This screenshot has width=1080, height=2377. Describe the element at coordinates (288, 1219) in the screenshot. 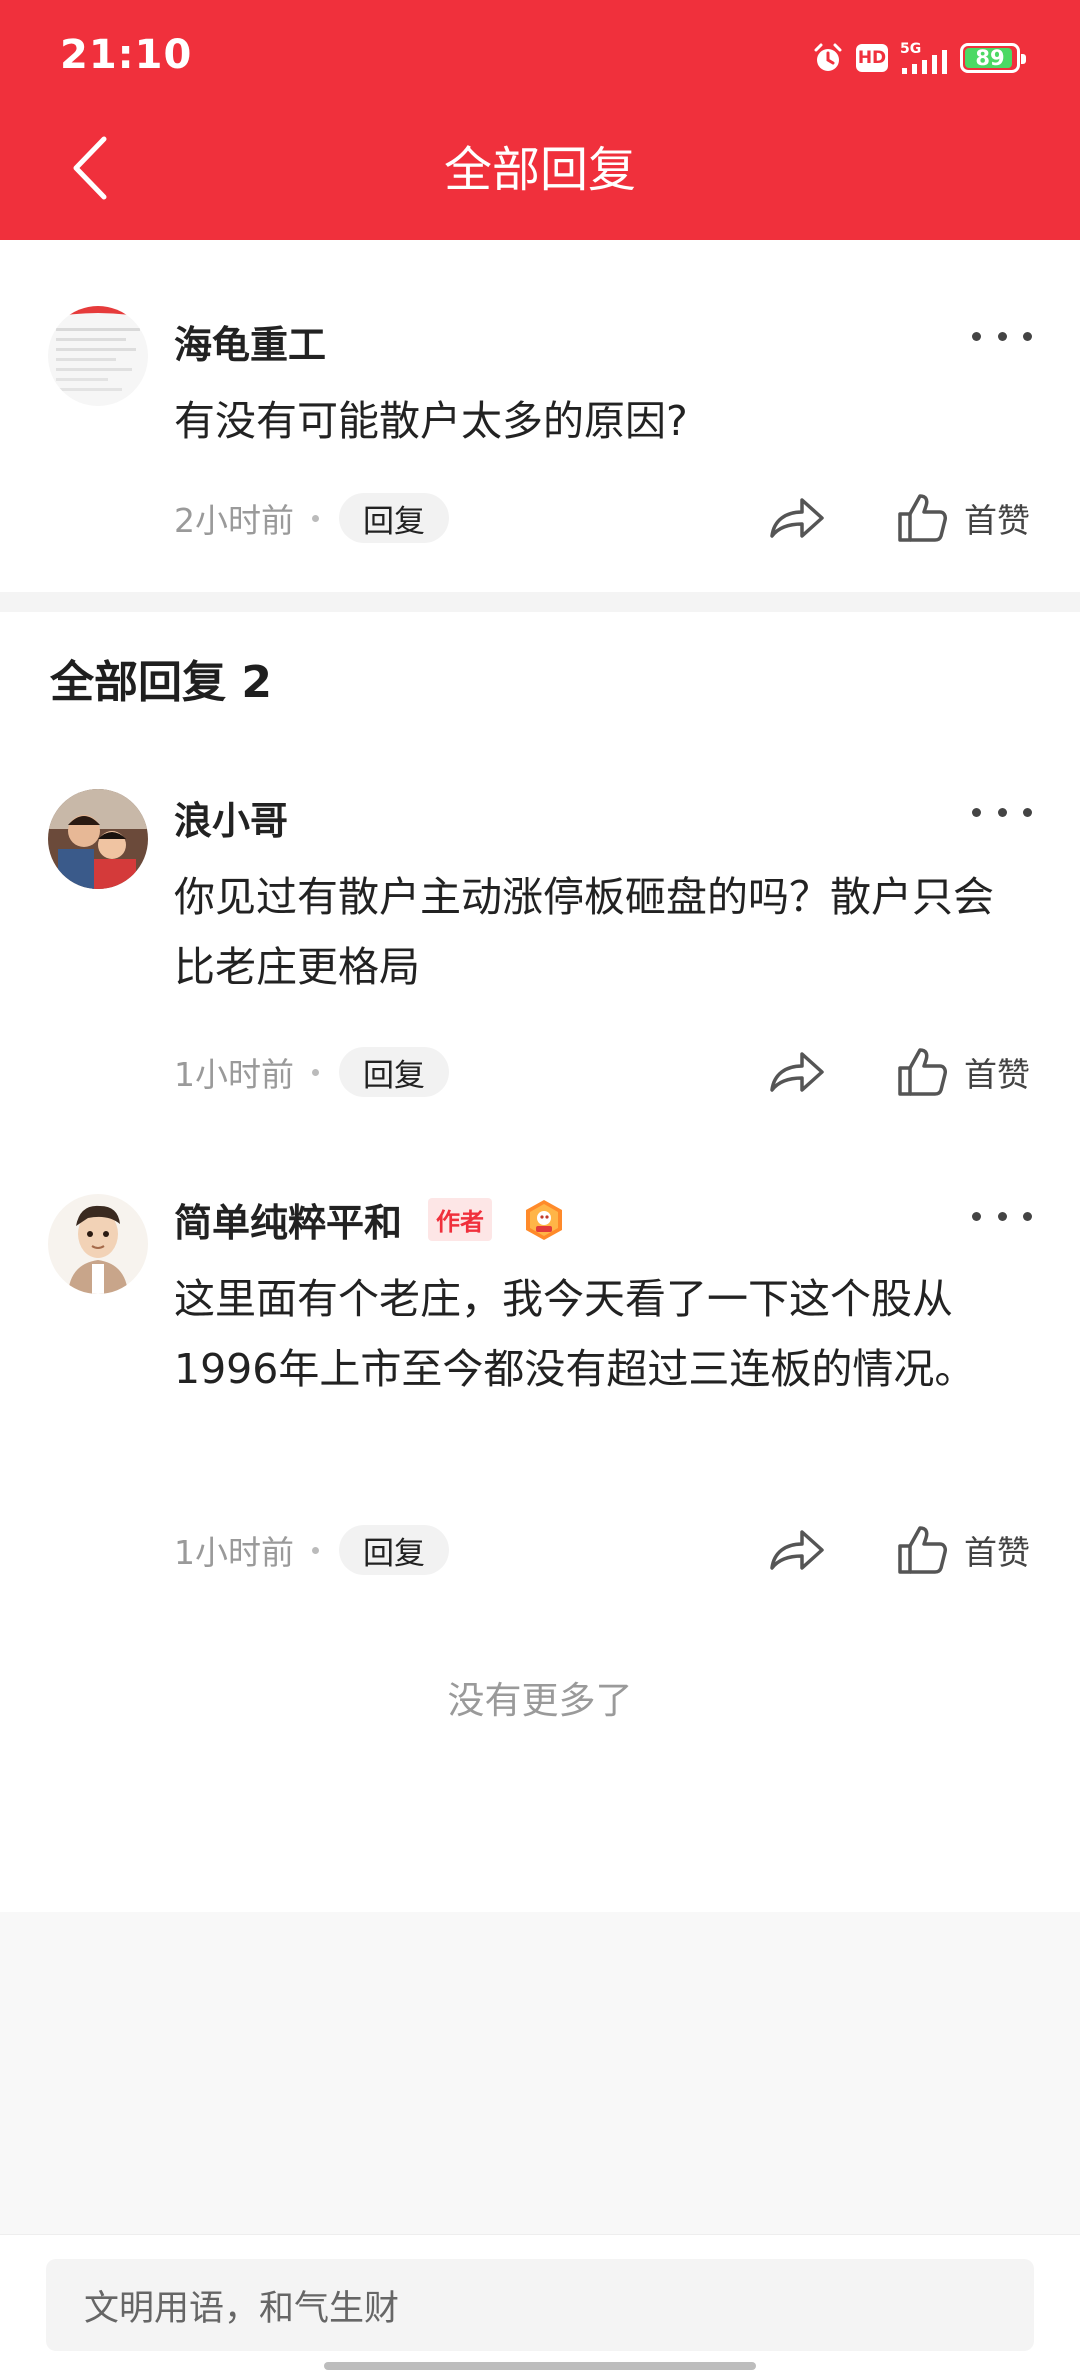

I see `username-text: 简单纯粹平和` at that location.